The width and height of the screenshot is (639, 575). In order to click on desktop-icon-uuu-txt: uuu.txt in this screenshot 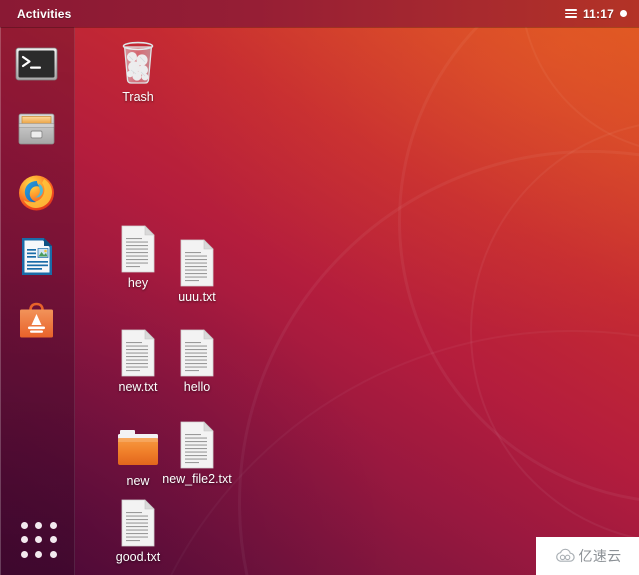, I will do `click(197, 270)`.